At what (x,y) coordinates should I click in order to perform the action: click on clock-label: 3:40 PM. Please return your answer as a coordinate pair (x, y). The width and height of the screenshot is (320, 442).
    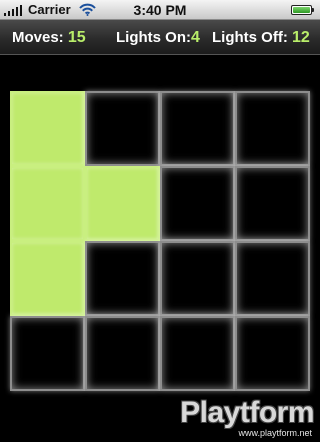
    Looking at the image, I should click on (160, 10).